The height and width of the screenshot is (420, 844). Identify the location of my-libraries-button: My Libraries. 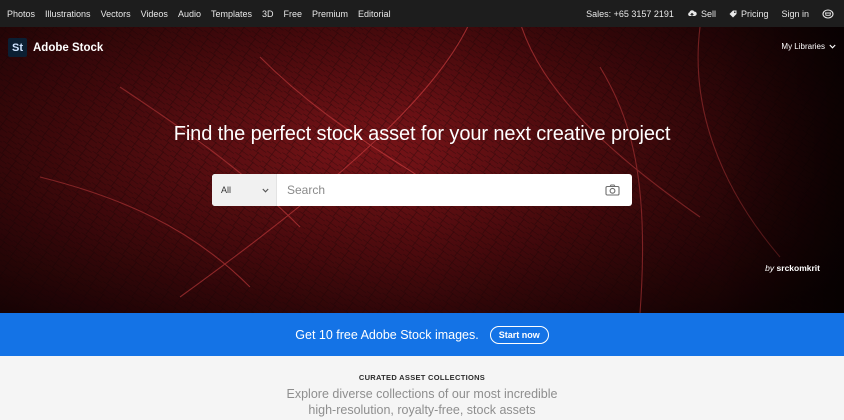
(808, 46).